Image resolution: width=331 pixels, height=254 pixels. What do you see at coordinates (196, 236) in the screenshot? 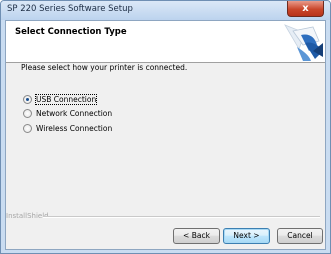
I see `back-button: < Back` at bounding box center [196, 236].